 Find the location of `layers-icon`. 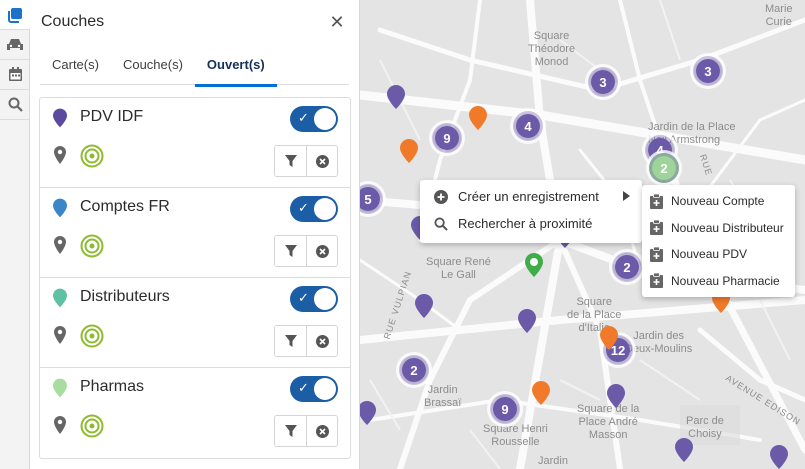

layers-icon is located at coordinates (15, 15).